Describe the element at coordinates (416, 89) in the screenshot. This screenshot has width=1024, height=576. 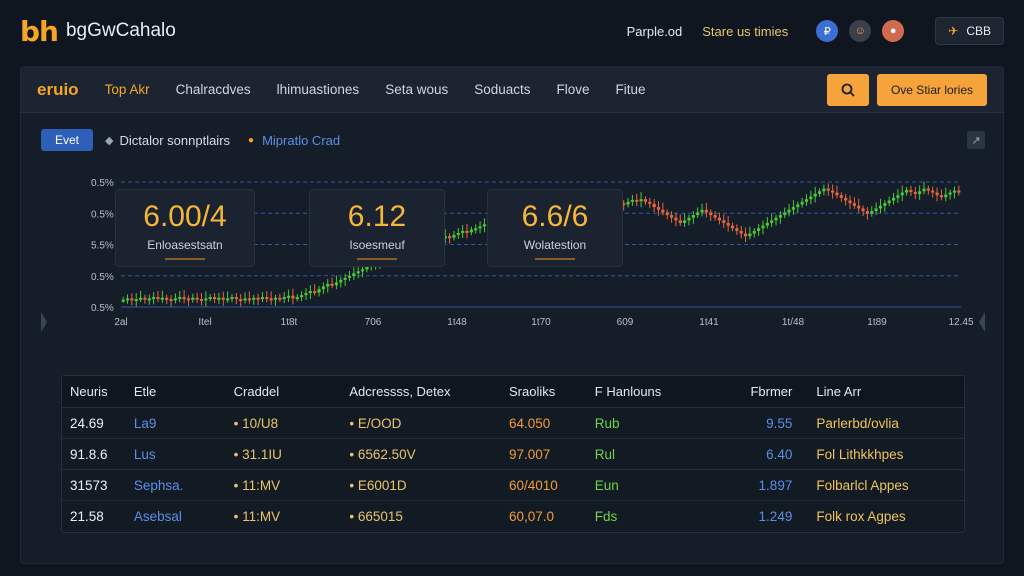
I see `nav-item-setawous: Seta wous` at that location.